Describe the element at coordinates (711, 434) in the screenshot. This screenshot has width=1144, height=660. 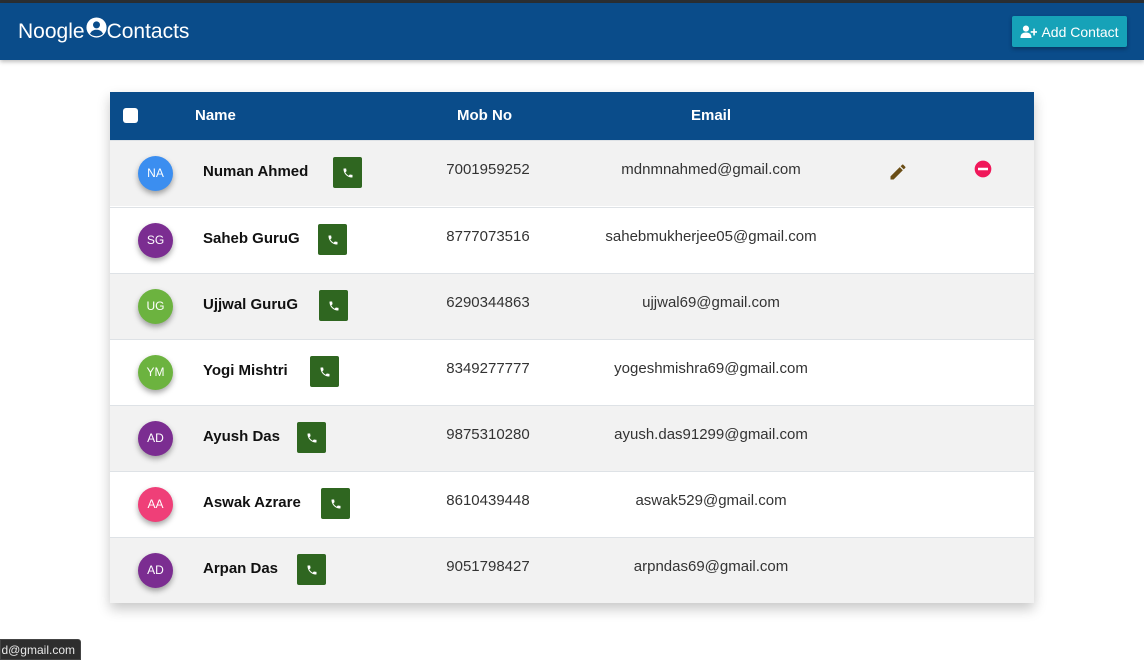
I see `contact-email: ayush.das91299@gmail.com` at that location.